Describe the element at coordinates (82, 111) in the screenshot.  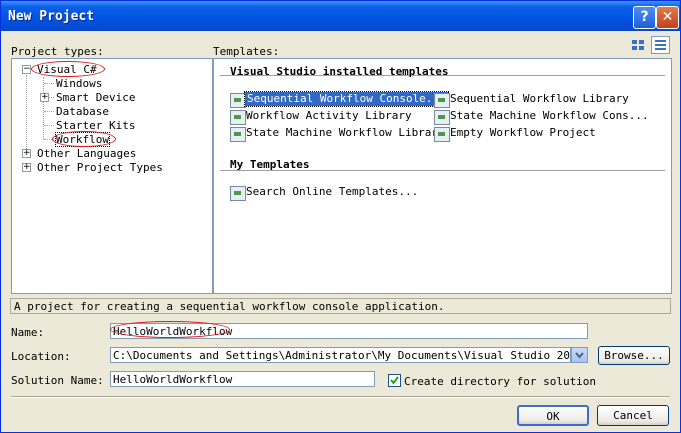
I see `tree-item-database: Database` at that location.